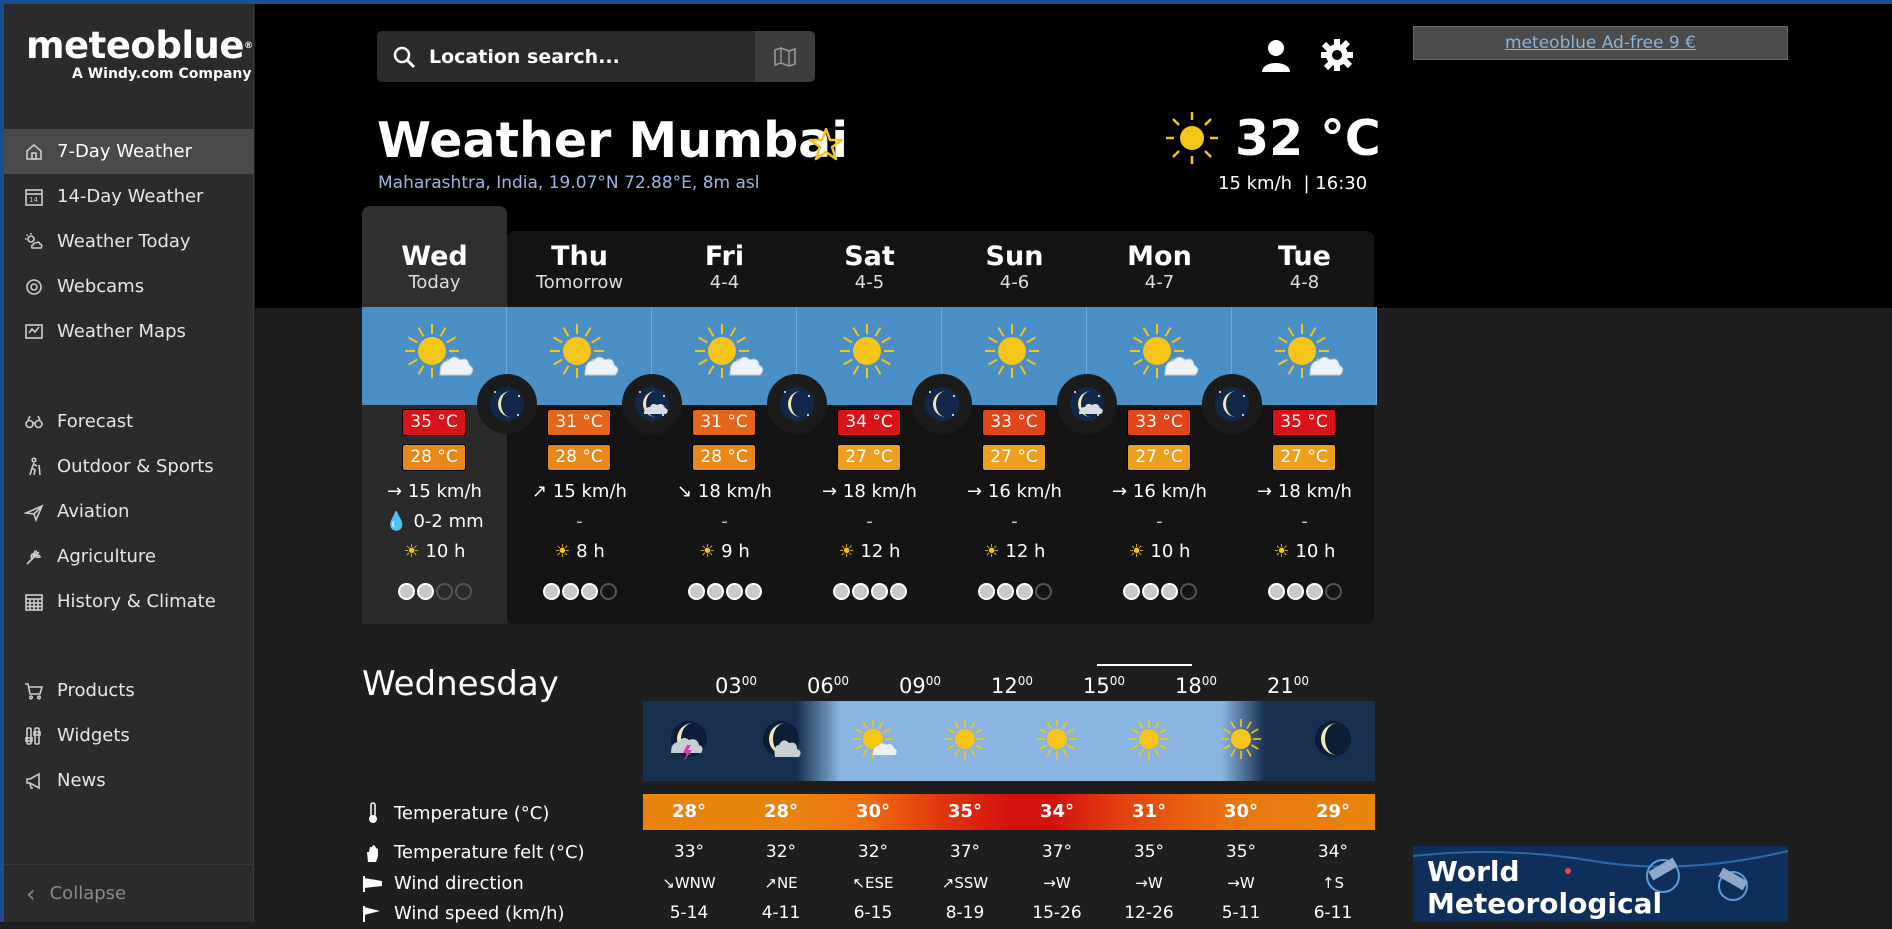 This screenshot has height=929, width=1892. Describe the element at coordinates (129, 735) in the screenshot. I see `sidebar-item-widgets: Widgets` at that location.